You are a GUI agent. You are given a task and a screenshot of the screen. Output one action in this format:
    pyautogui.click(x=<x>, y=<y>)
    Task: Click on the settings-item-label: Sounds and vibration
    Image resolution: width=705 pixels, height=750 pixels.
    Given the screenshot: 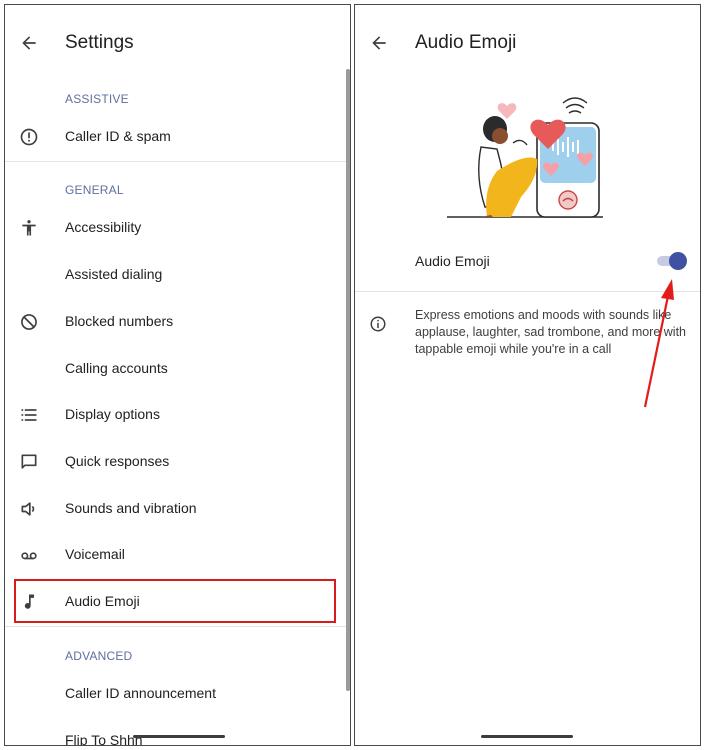 What is the action you would take?
    pyautogui.click(x=131, y=508)
    